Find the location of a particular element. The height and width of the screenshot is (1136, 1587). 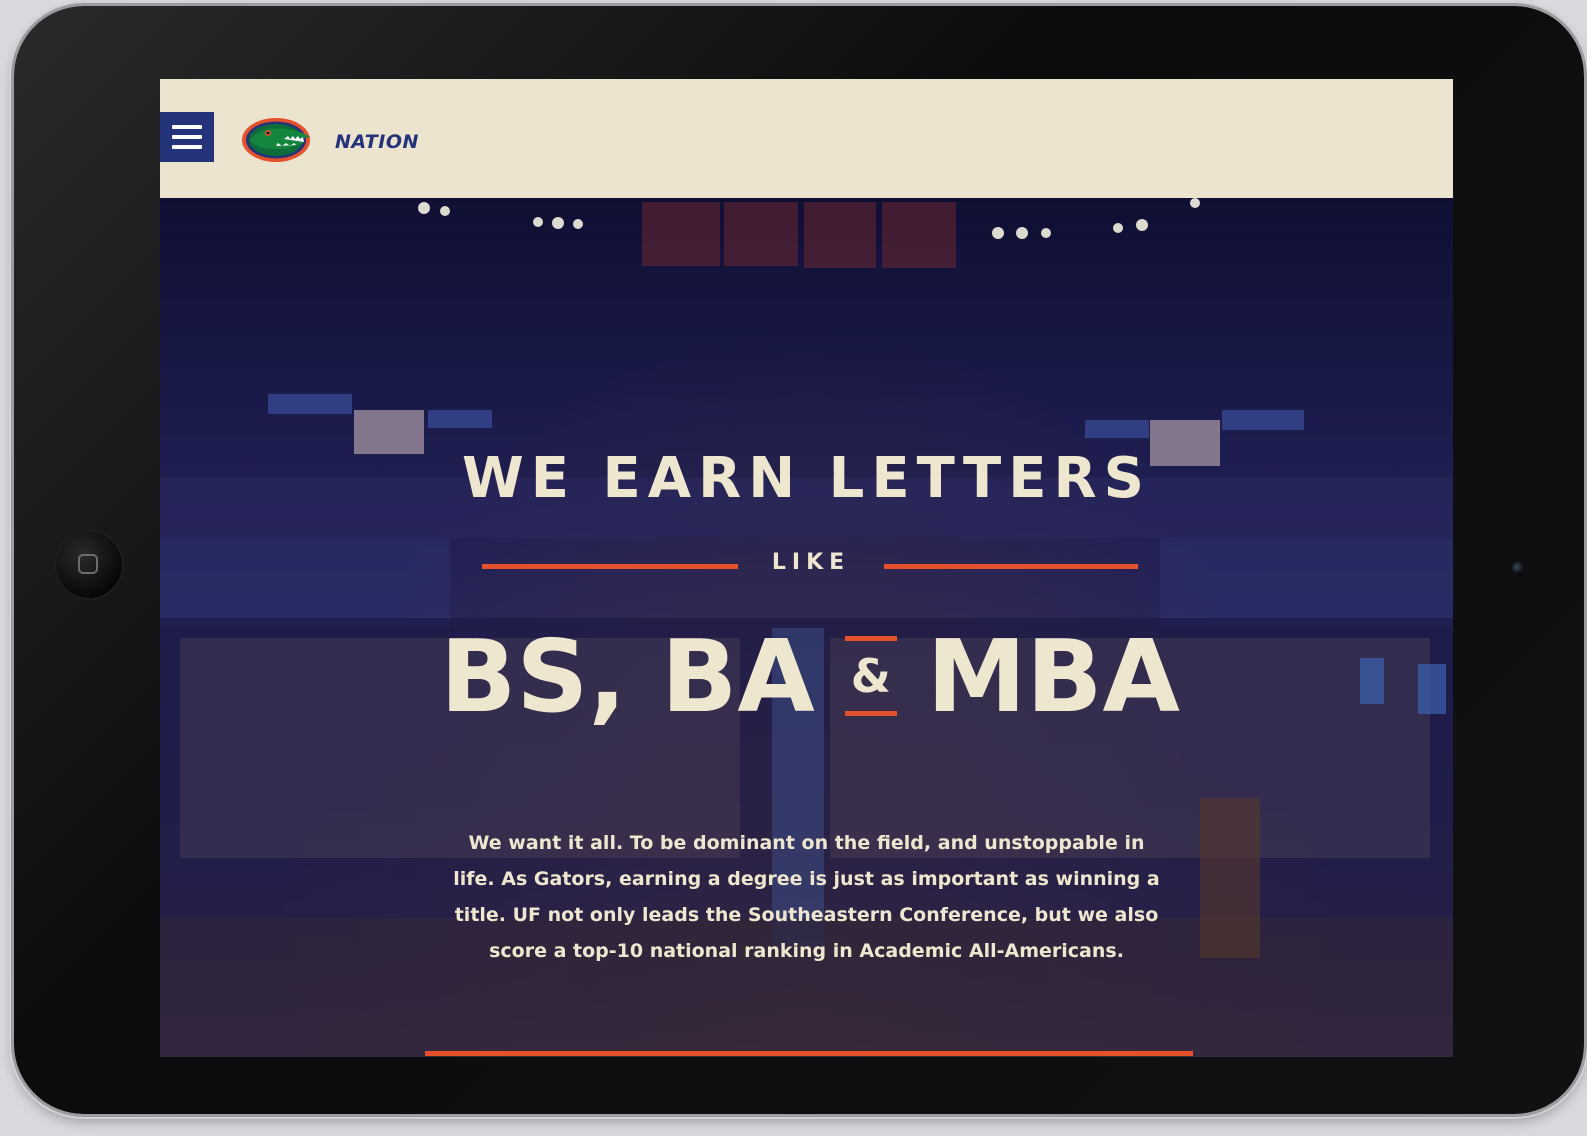

home-button is located at coordinates (89, 565).